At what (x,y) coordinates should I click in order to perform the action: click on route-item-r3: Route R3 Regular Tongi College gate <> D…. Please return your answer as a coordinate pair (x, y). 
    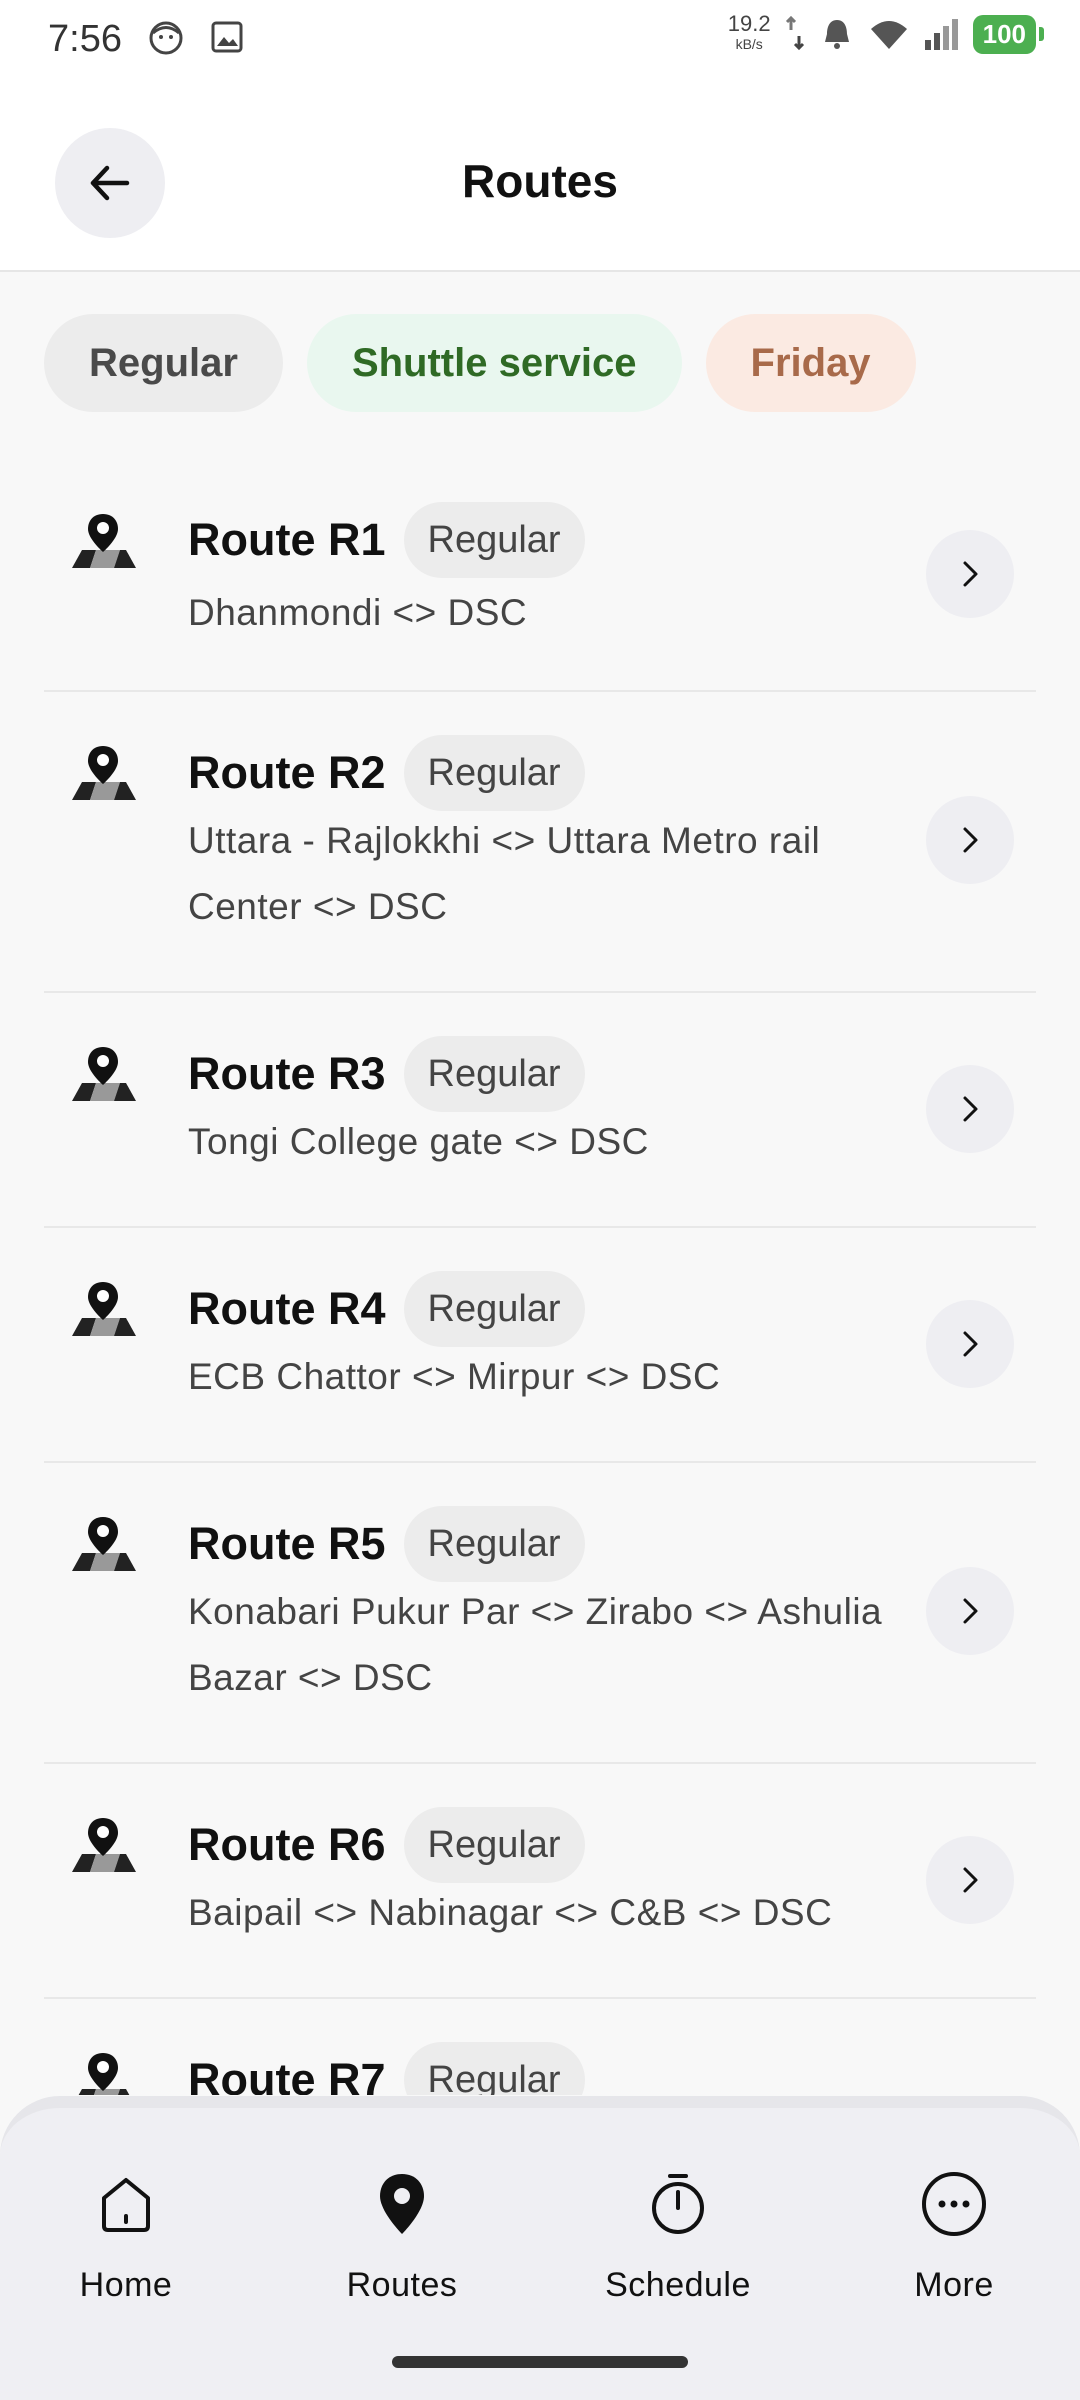
    Looking at the image, I should click on (540, 1110).